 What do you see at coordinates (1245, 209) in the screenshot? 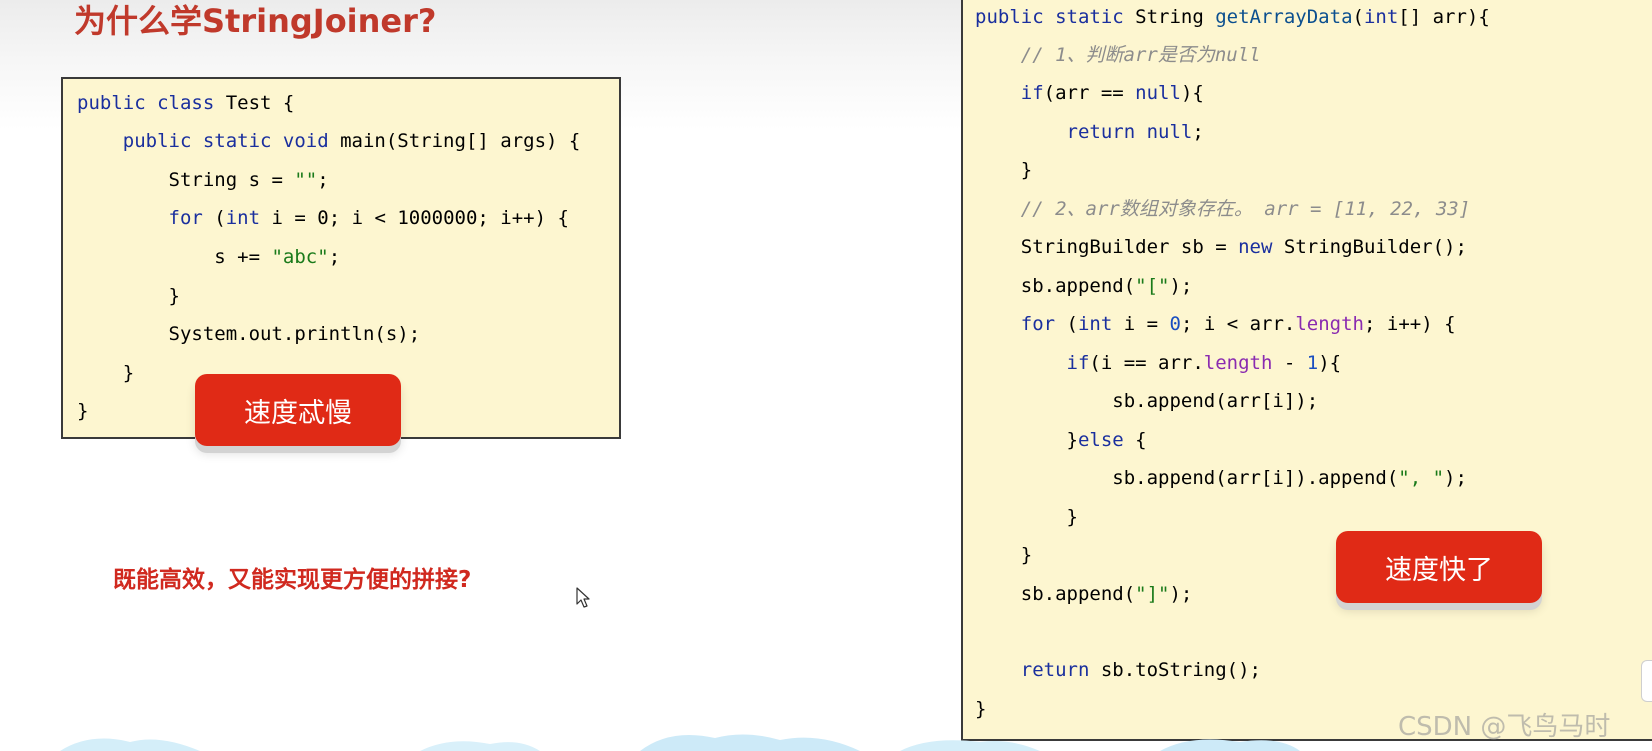
I see `code-token: // 2、arr数组对象存在。 arr = [11, 22, 33]` at bounding box center [1245, 209].